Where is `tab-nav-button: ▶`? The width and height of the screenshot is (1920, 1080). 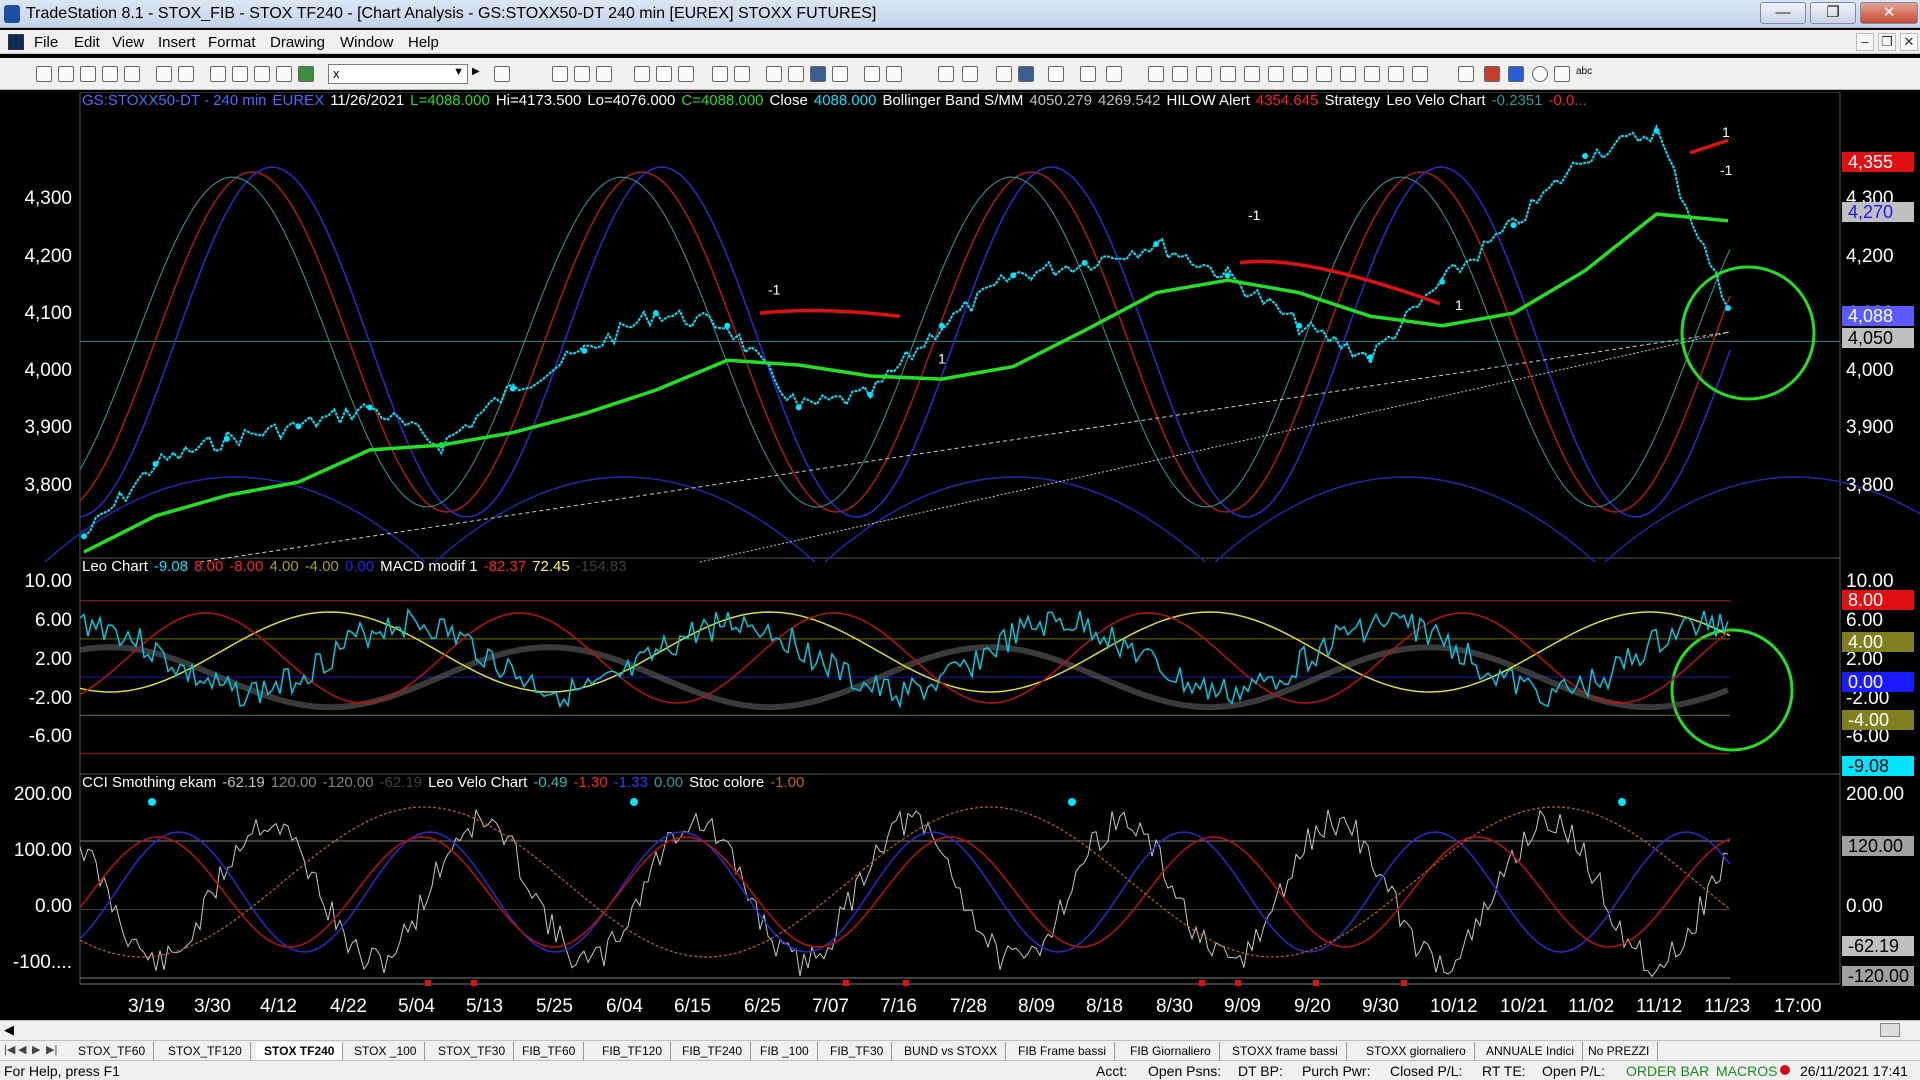 tab-nav-button: ▶ is located at coordinates (36, 1049).